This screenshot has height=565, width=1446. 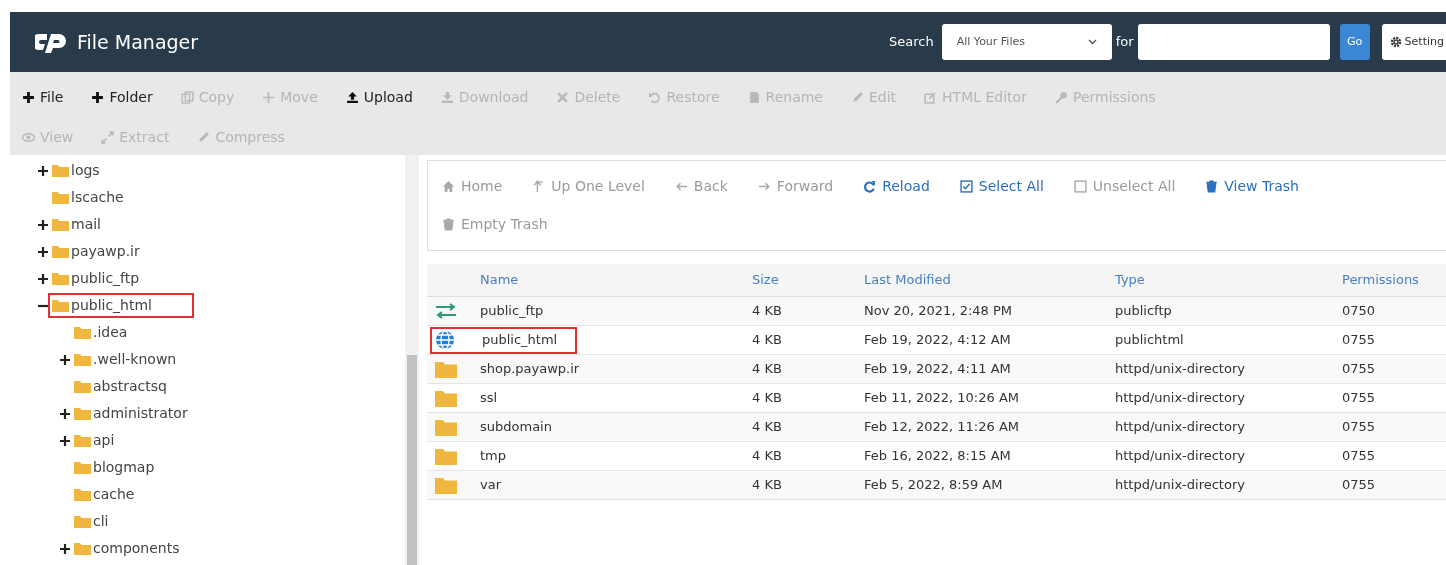 What do you see at coordinates (1150, 340) in the screenshot?
I see `table-cell-text: publichtml` at bounding box center [1150, 340].